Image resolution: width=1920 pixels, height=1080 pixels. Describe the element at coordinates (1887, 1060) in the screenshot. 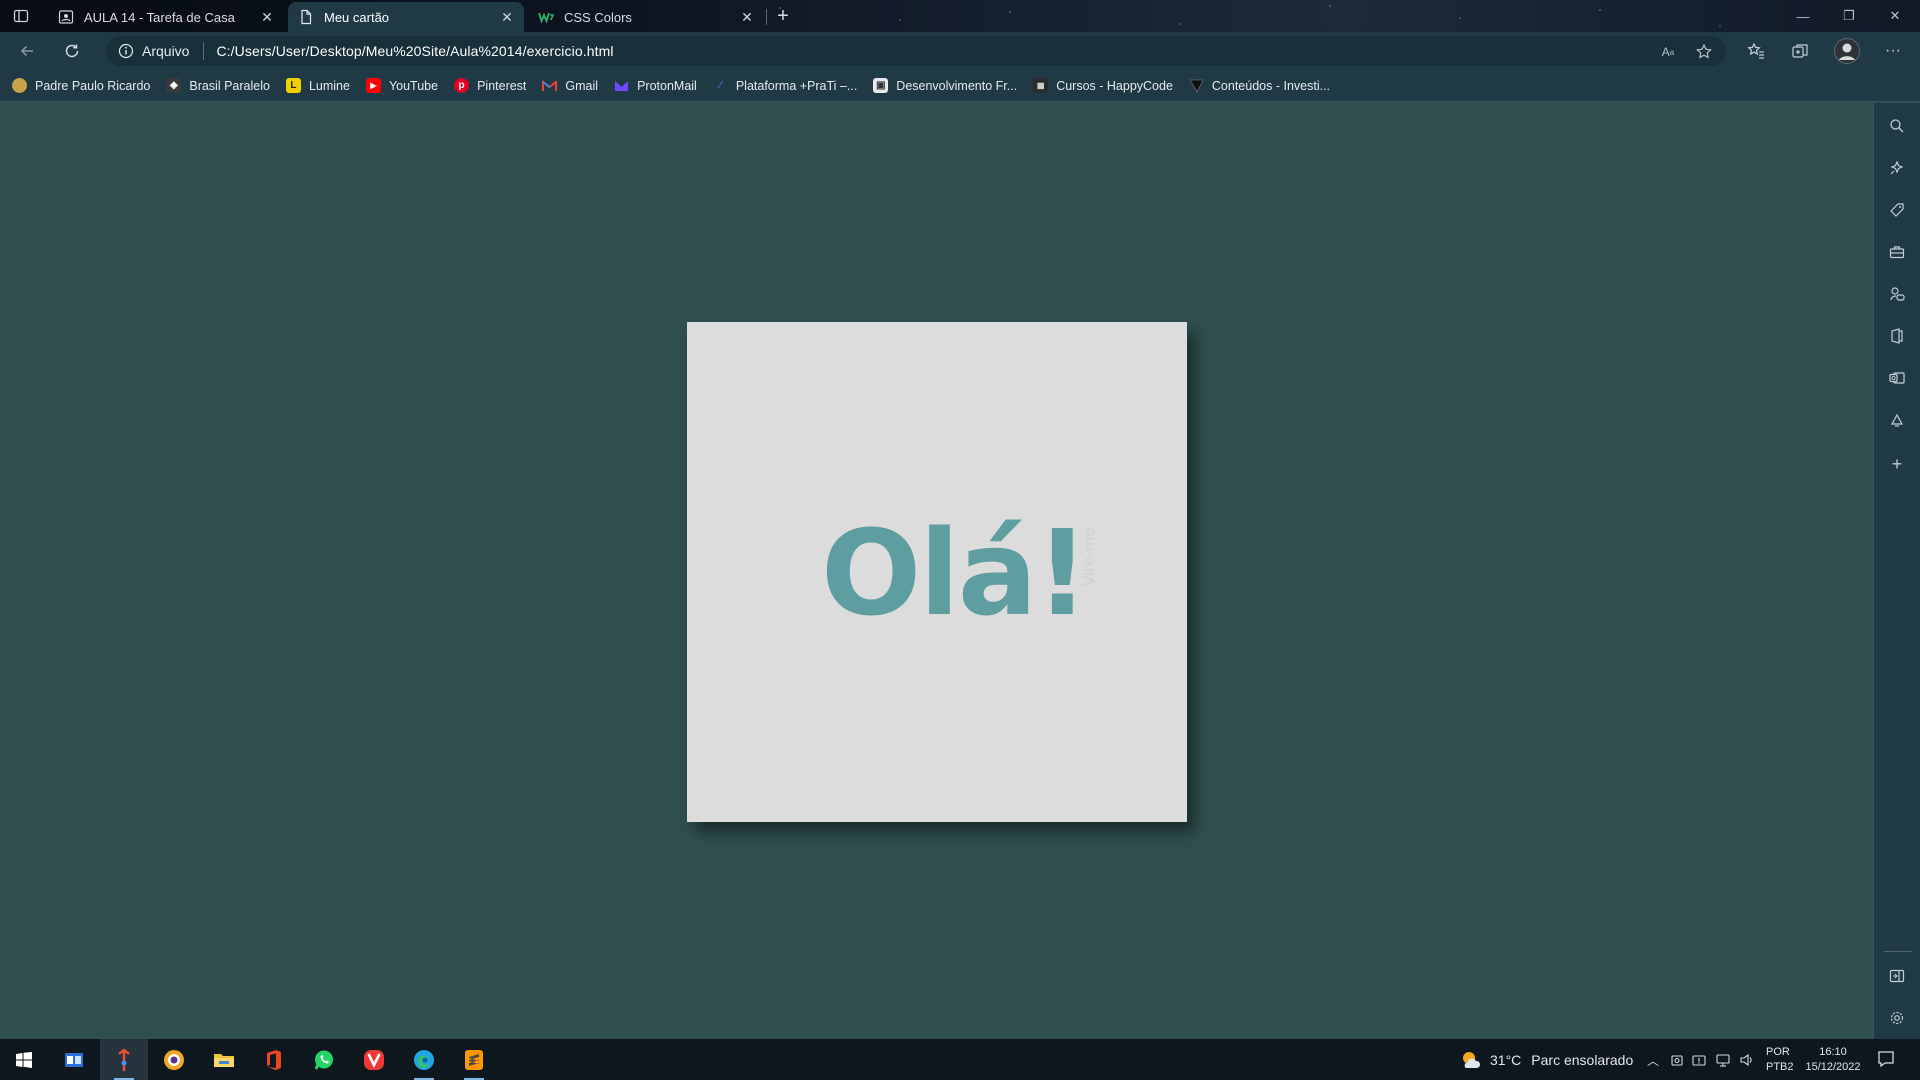

I see `notifications-icon` at that location.